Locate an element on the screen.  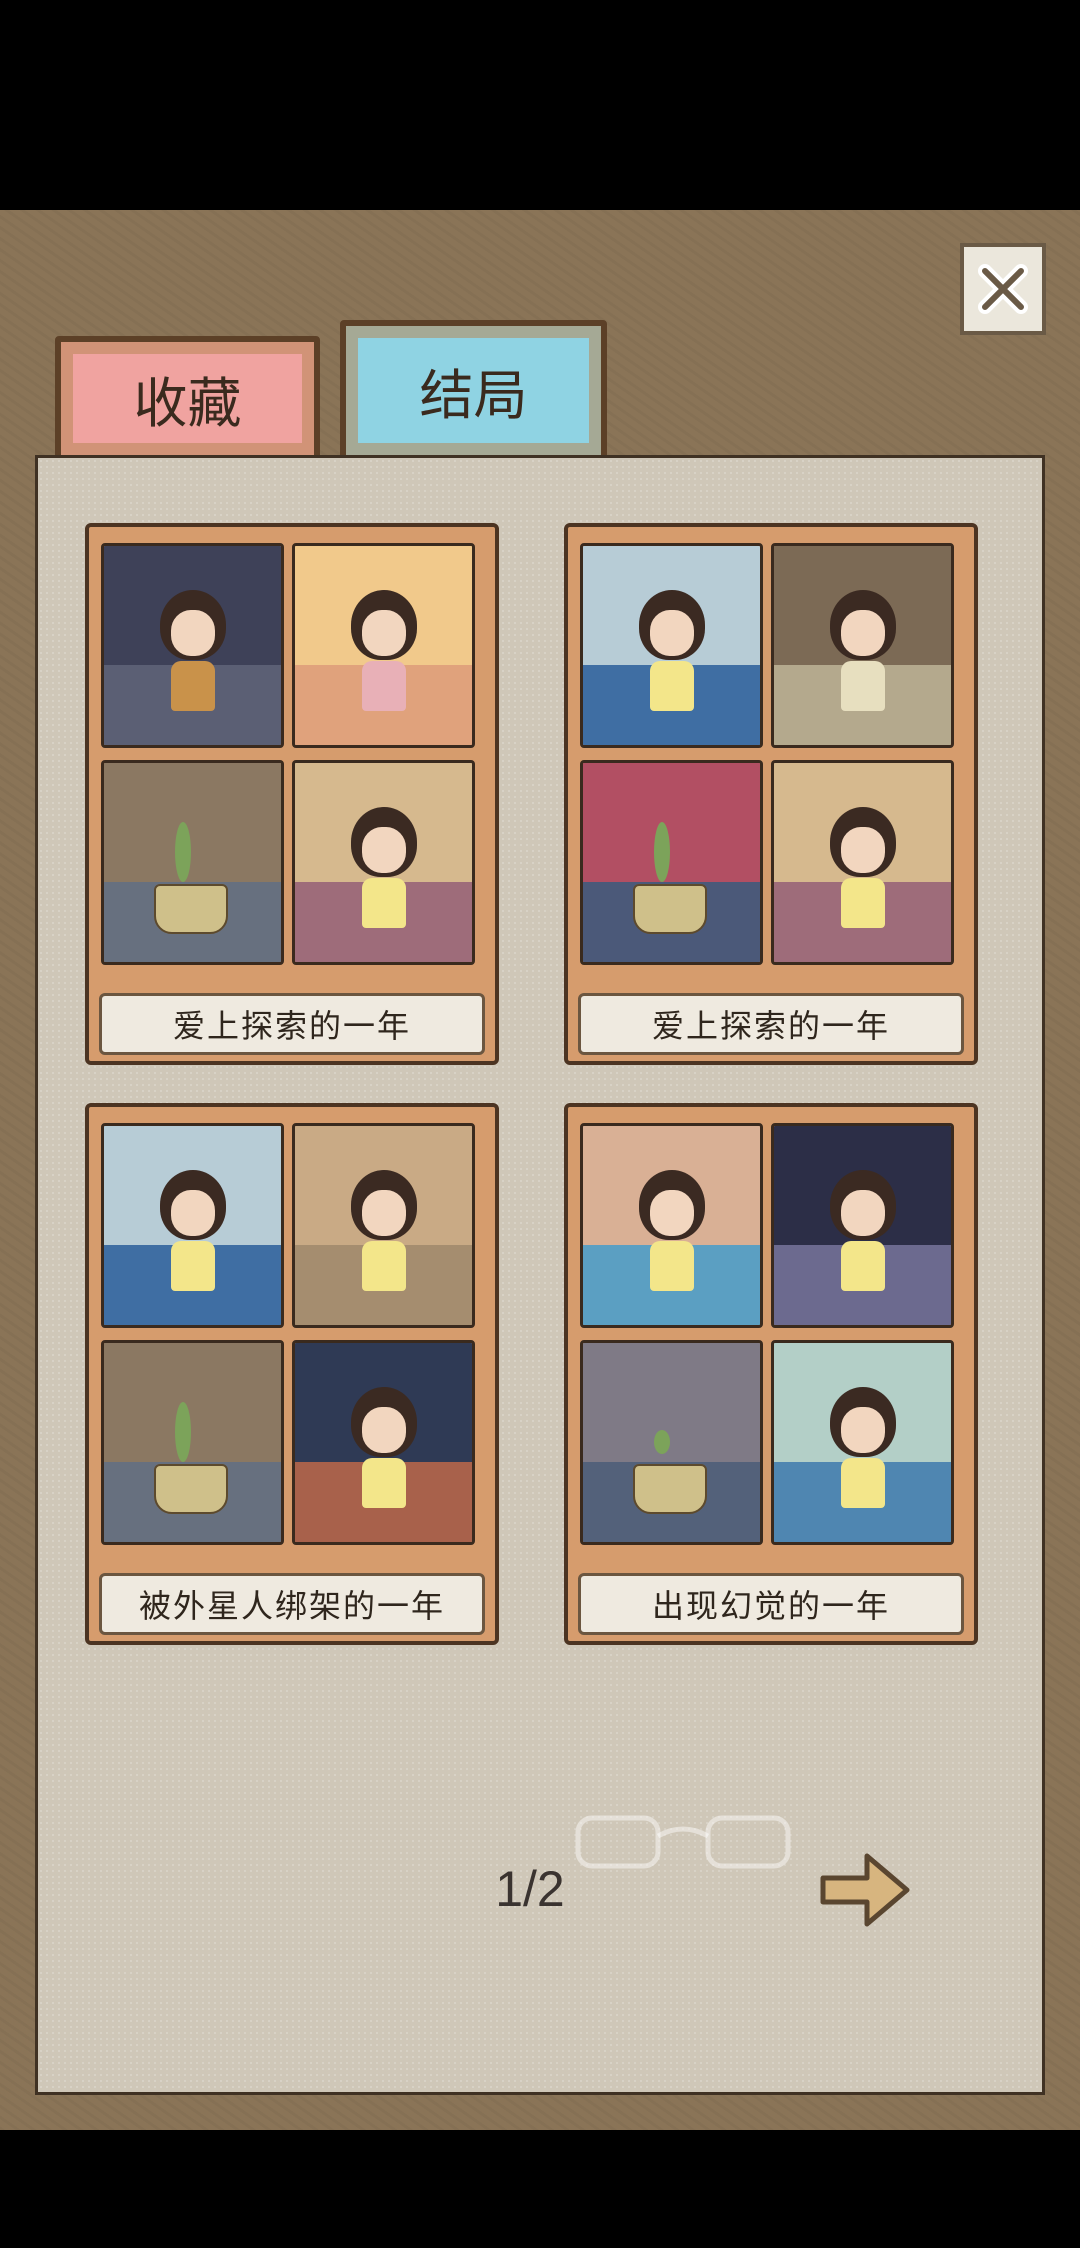
tab-collection: 收藏 is located at coordinates (187, 398).